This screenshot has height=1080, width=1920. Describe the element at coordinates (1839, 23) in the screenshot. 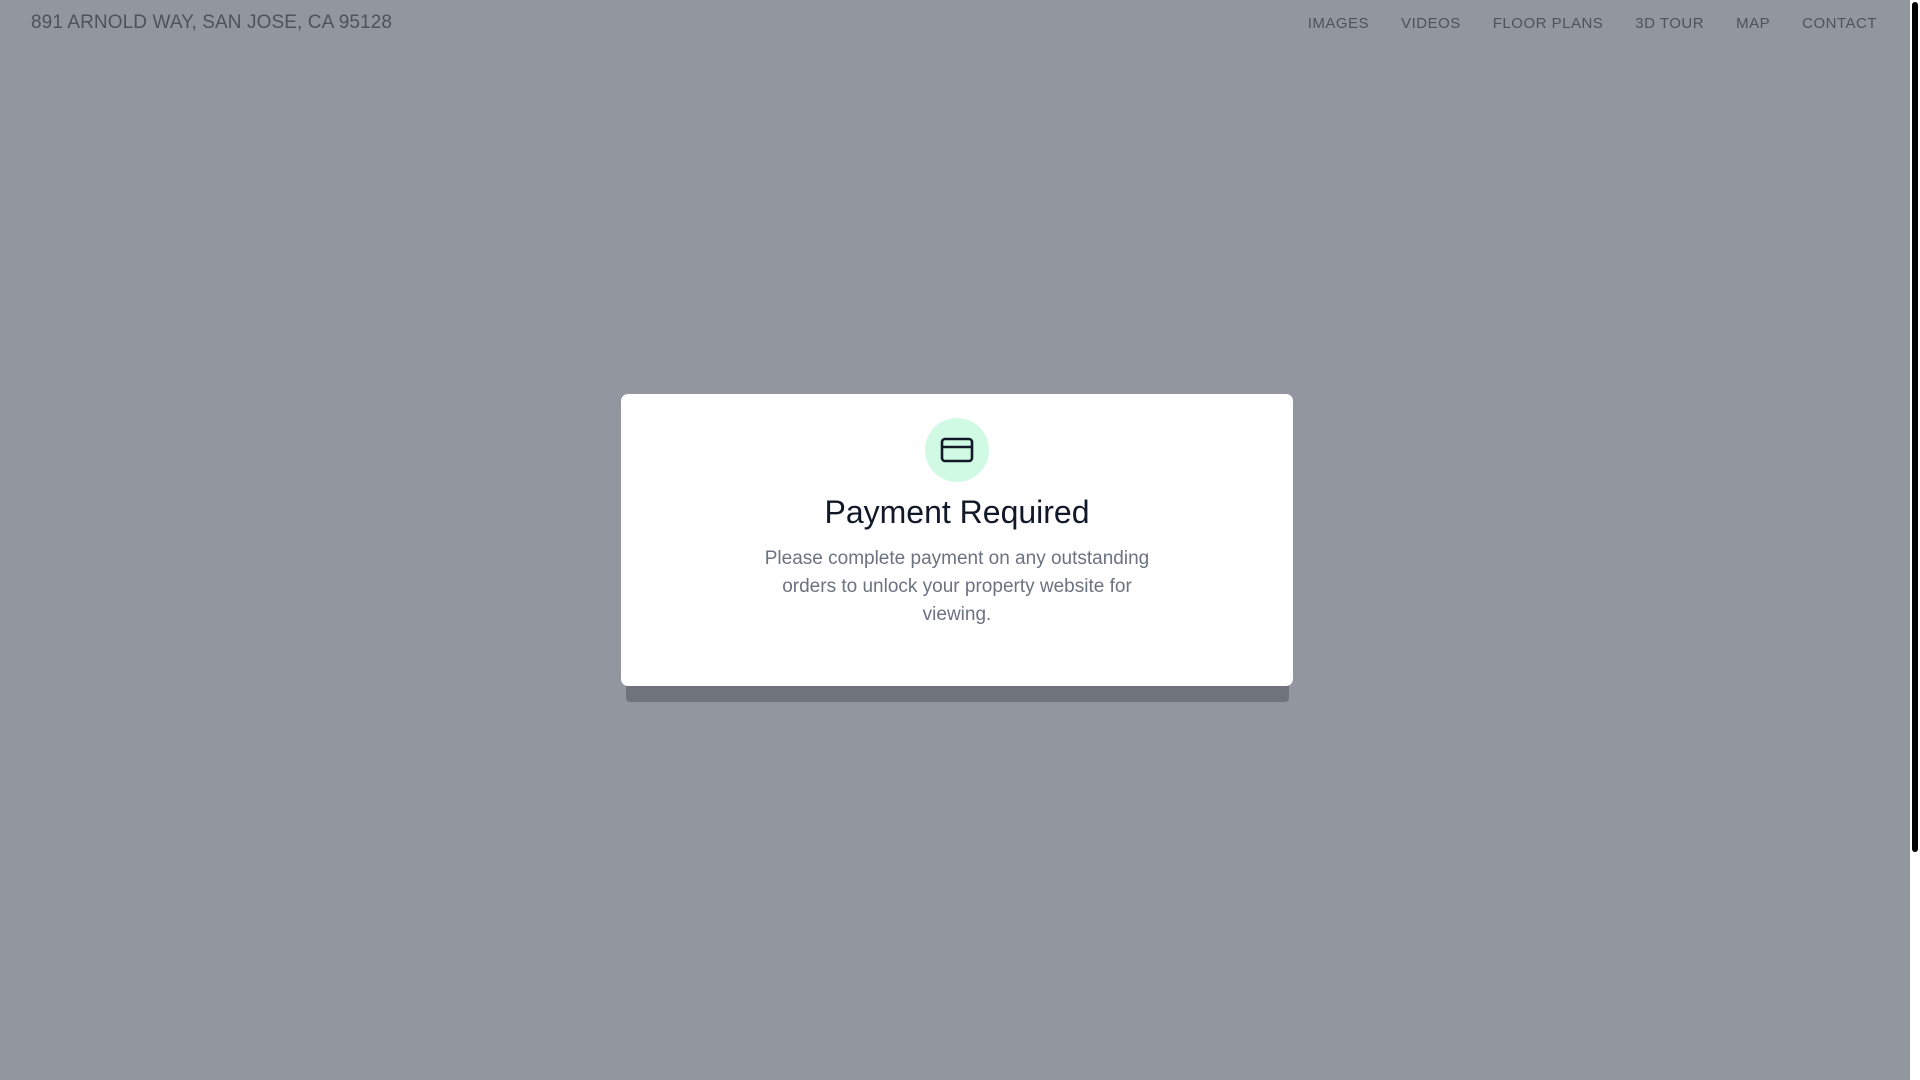

I see `nav-link-contact: CONTACT` at that location.